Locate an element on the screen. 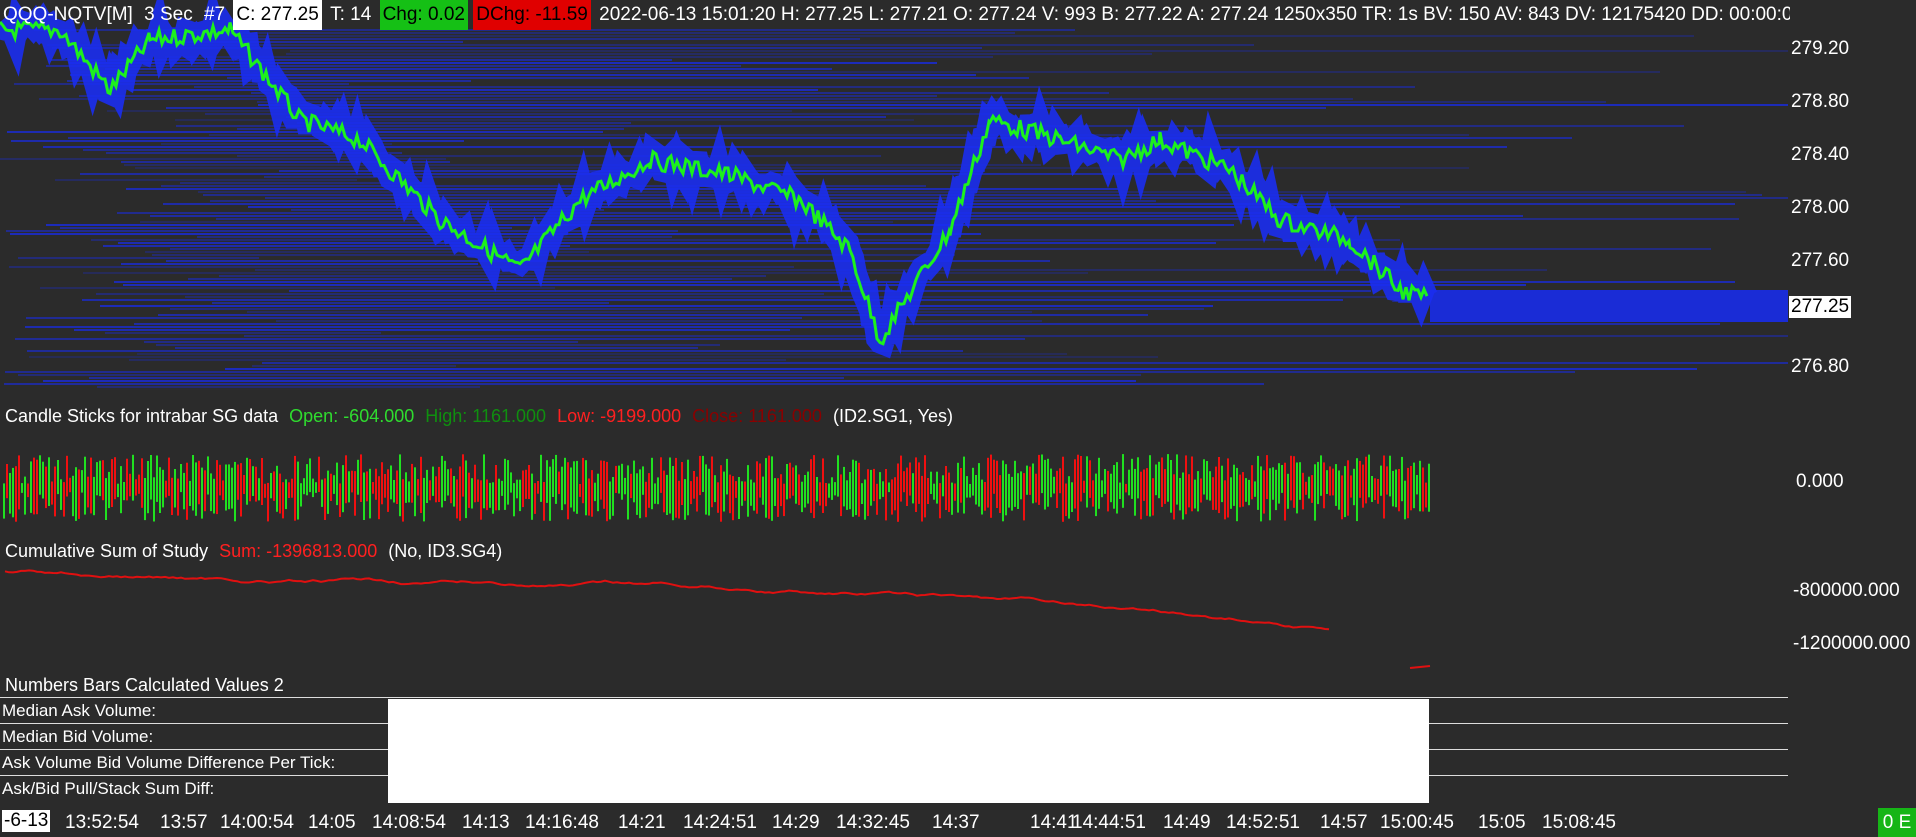  status-badge: 0 E is located at coordinates (1897, 822).